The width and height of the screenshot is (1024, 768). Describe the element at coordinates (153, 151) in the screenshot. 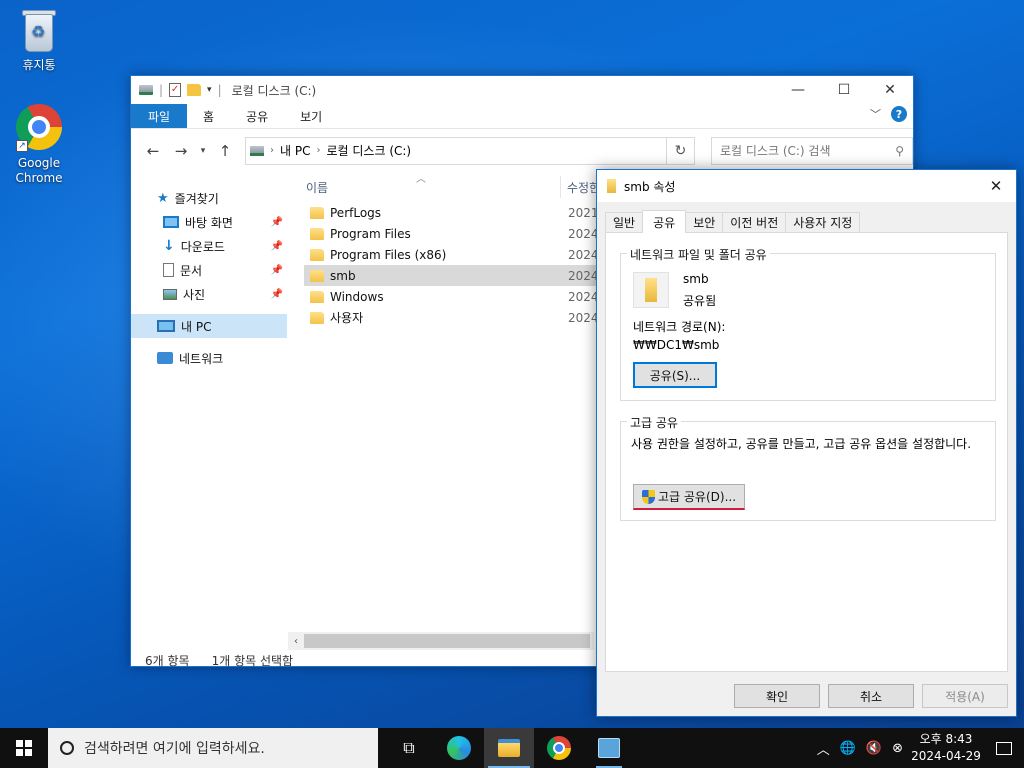

I see `back-arrow-icon: ←` at that location.